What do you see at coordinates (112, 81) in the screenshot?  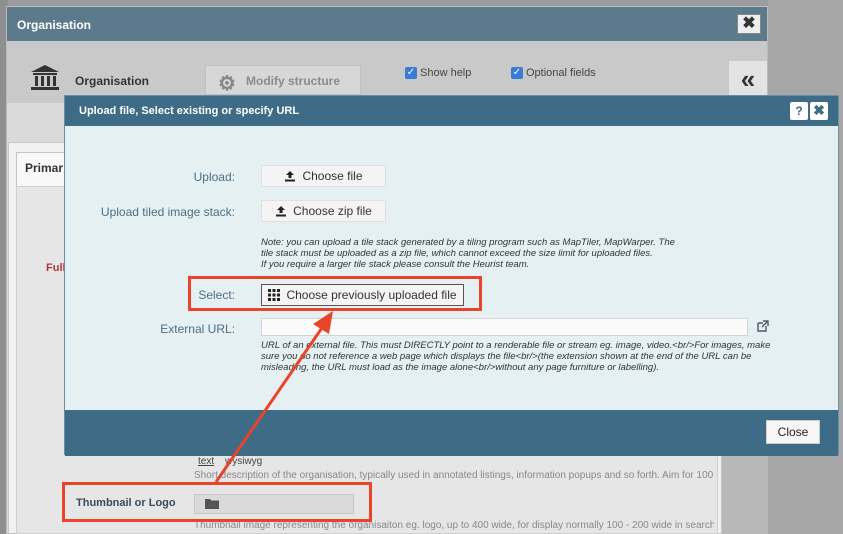 I see `record-type-label: Organisation` at bounding box center [112, 81].